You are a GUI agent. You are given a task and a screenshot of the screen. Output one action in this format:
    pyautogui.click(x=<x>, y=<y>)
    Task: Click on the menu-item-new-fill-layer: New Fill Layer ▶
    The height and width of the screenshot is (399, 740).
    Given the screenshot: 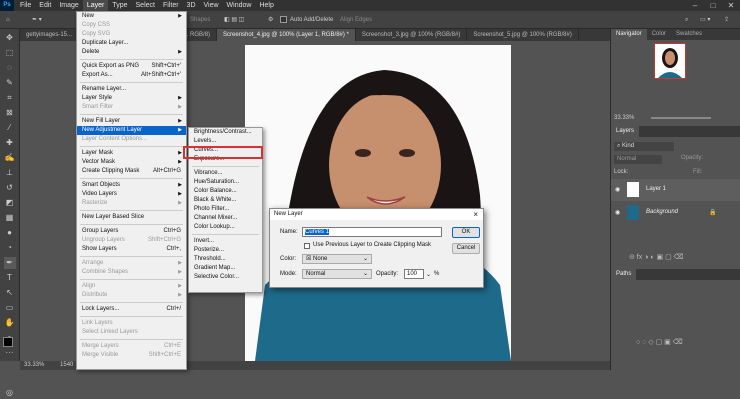 What is the action you would take?
    pyautogui.click(x=131, y=121)
    